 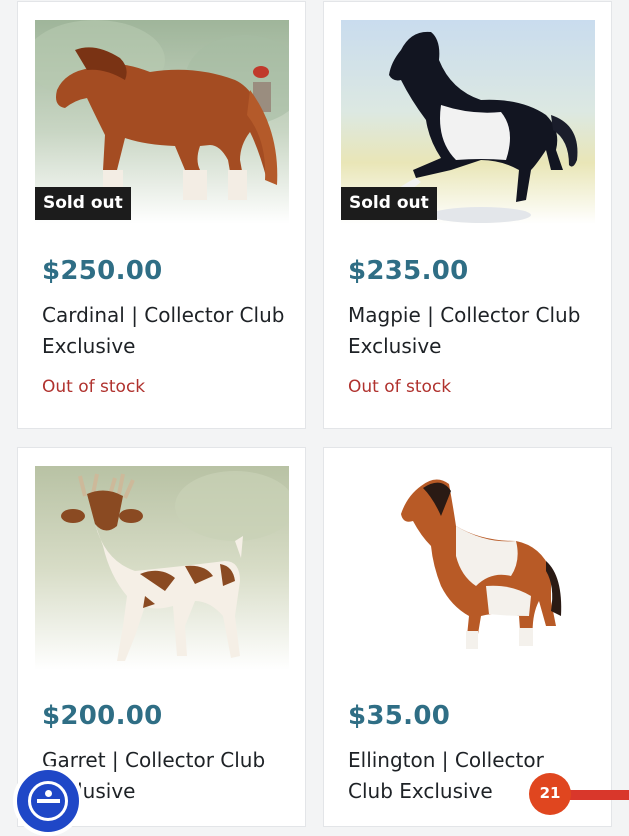 I want to click on notification-badge: 21, so click(x=550, y=794).